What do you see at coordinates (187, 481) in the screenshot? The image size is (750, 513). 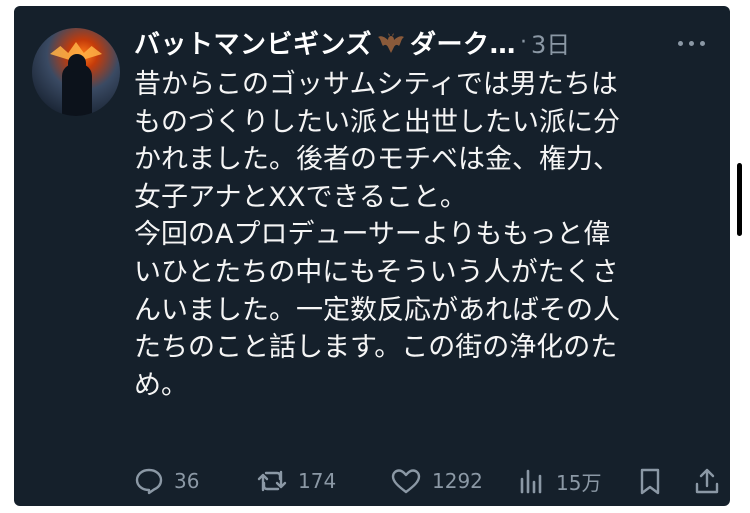 I see `reply-count: 36` at bounding box center [187, 481].